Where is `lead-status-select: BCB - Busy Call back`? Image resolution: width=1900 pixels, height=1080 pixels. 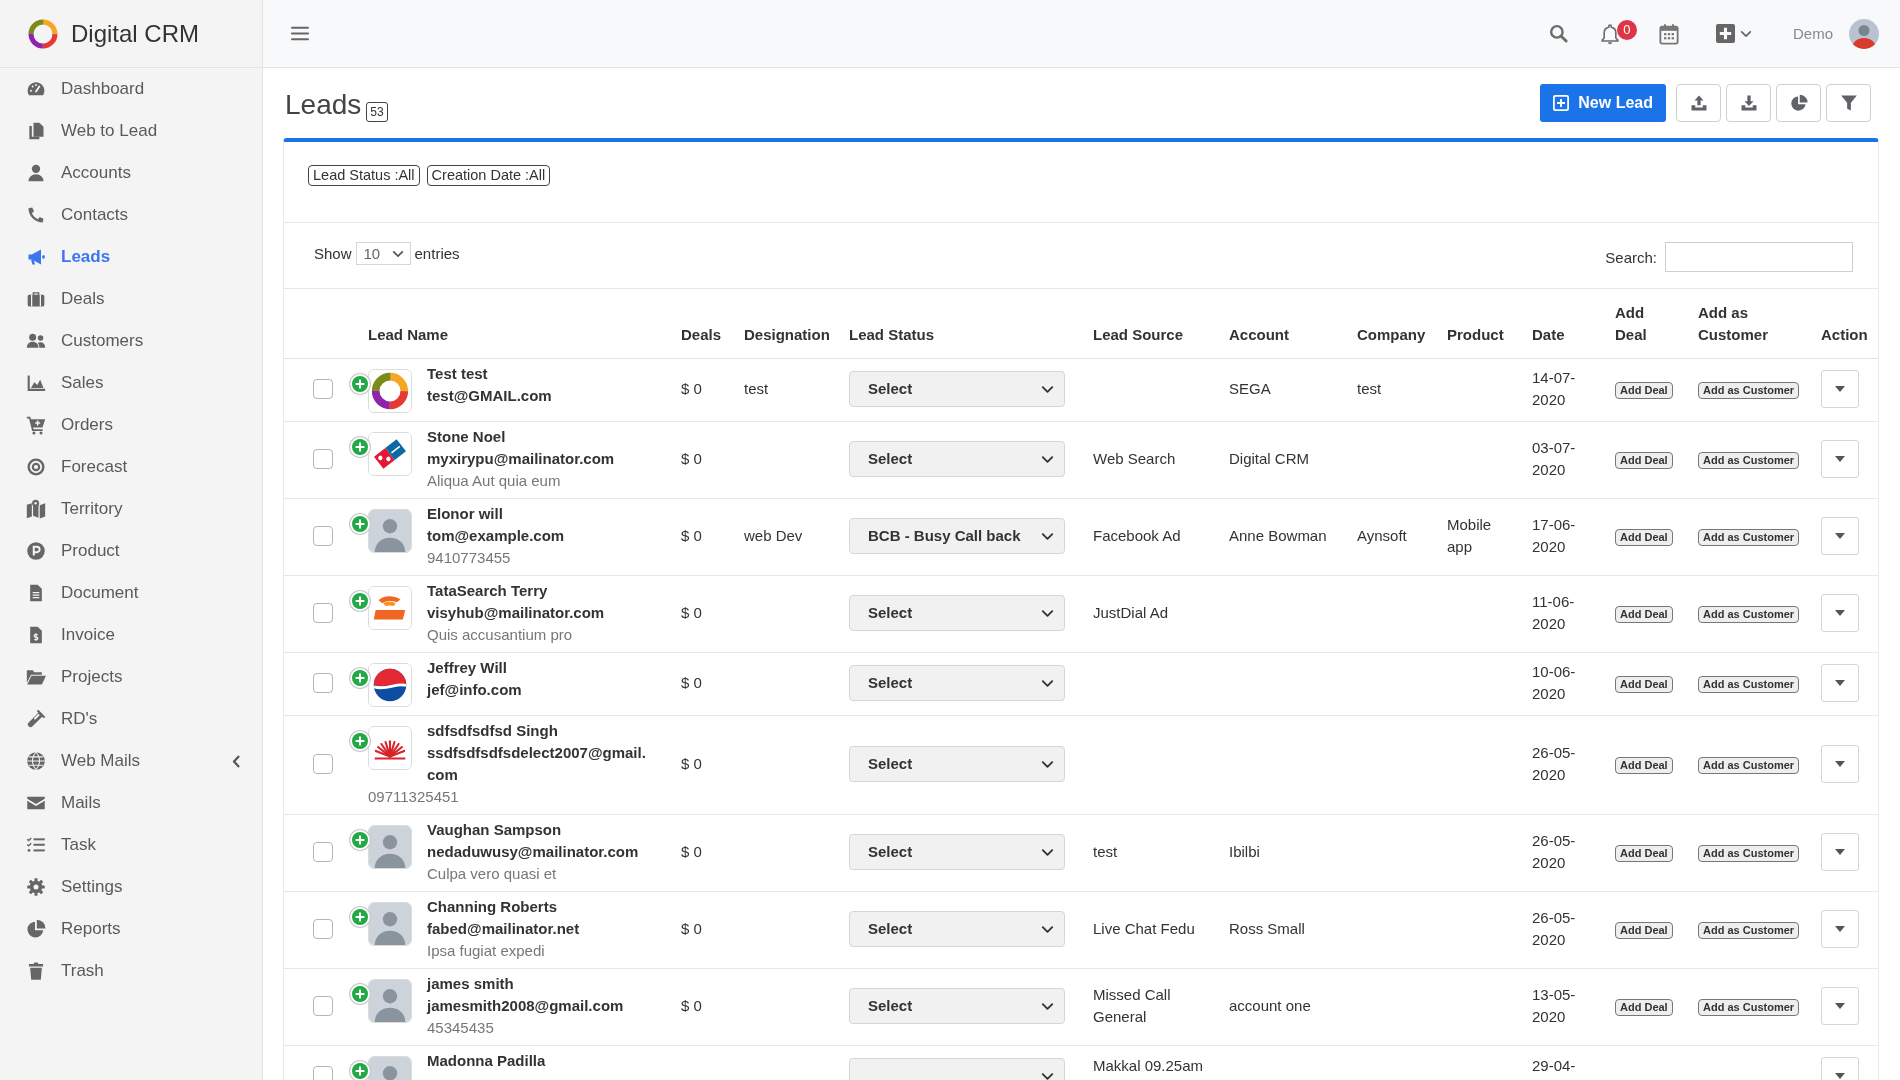
lead-status-select: BCB - Busy Call back is located at coordinates (957, 536).